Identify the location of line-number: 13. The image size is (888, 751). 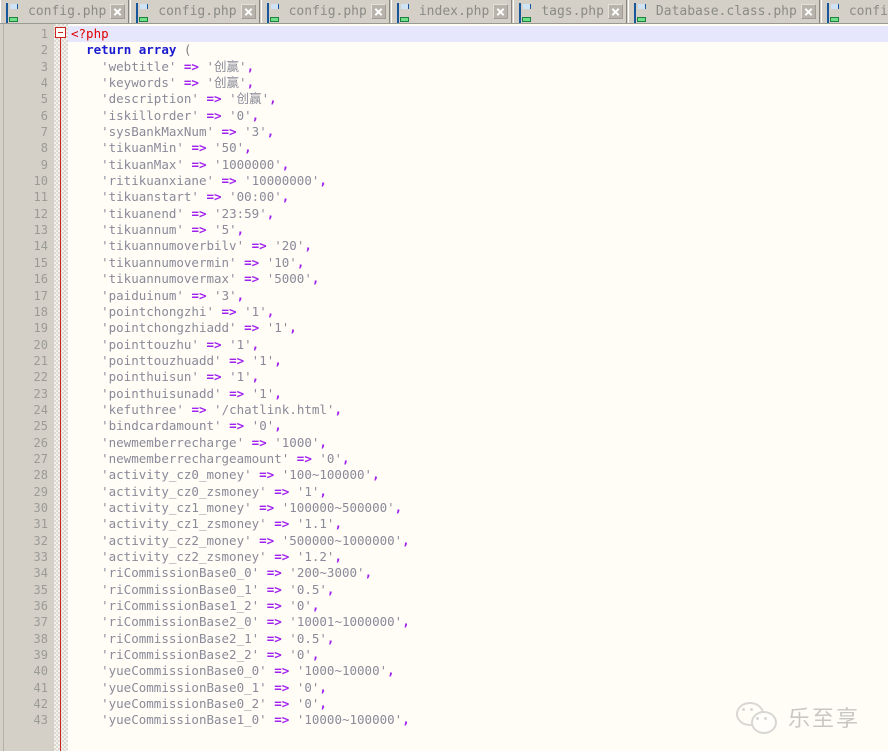
(40, 230).